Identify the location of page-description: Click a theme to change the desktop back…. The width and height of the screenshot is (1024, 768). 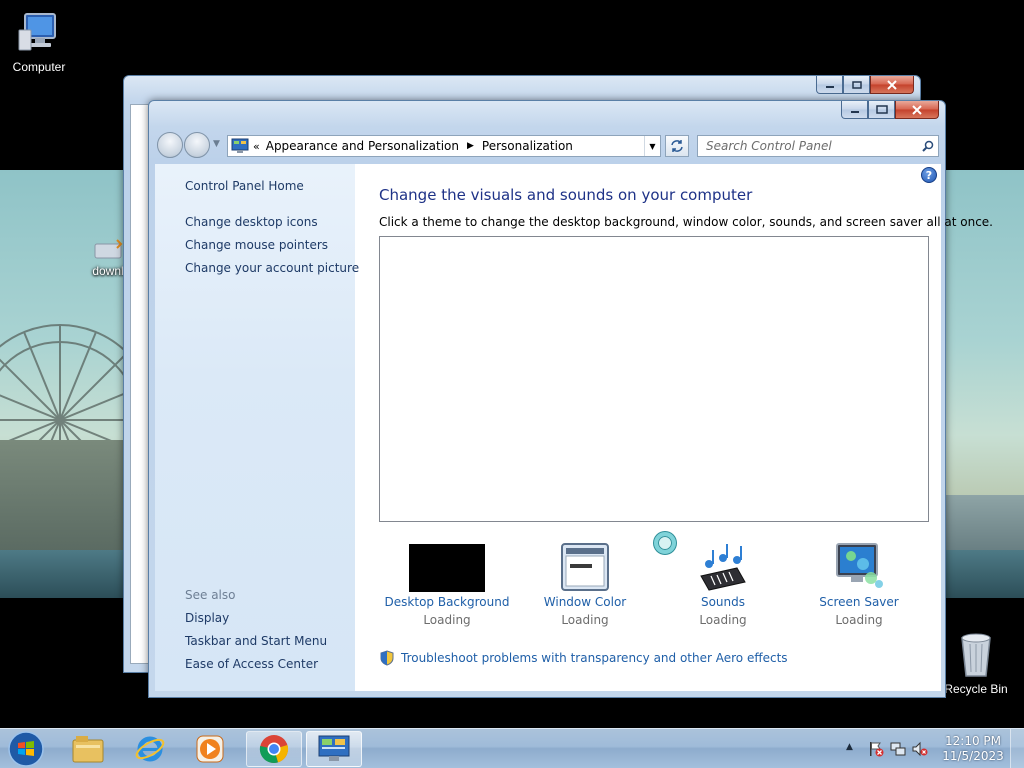
(686, 222).